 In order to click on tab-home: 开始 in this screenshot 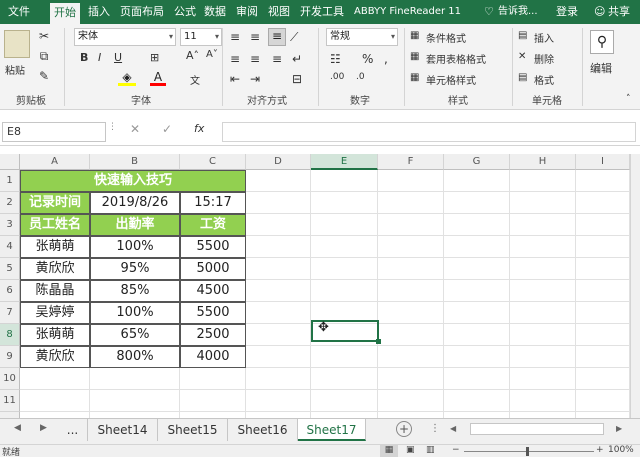, I will do `click(65, 13)`.